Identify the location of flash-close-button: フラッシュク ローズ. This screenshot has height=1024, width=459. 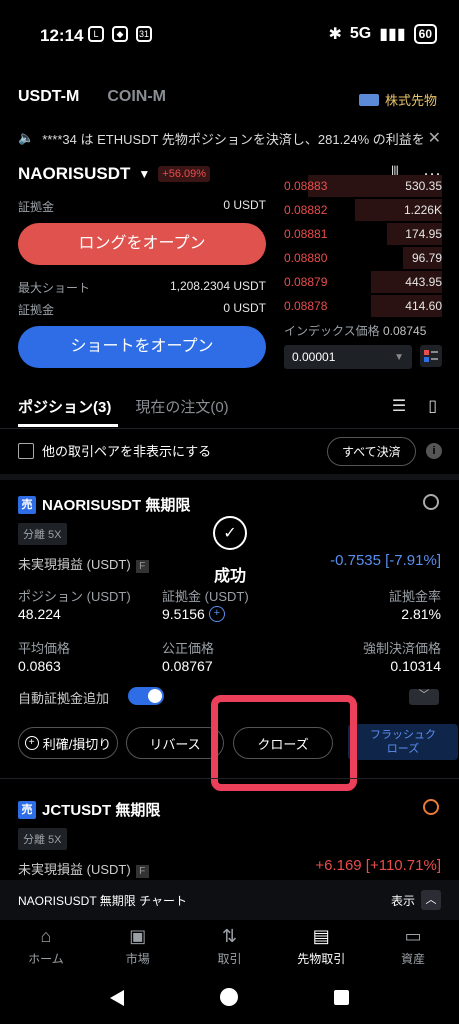
(403, 742).